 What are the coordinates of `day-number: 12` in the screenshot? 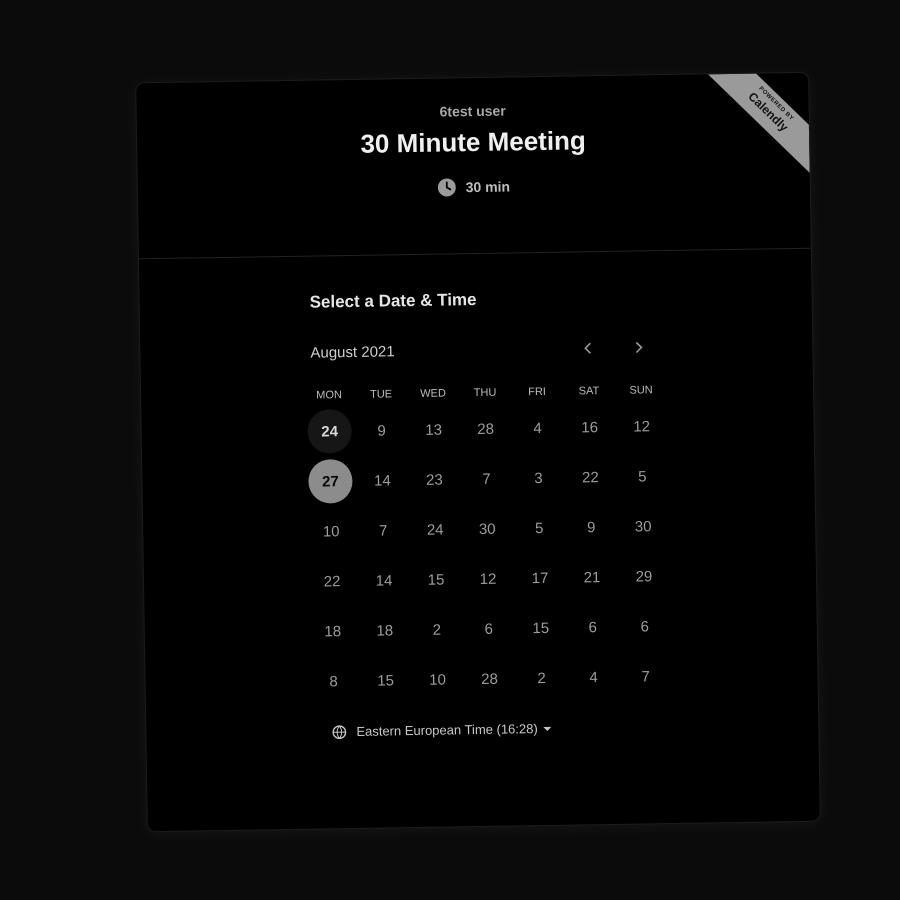 It's located at (488, 579).